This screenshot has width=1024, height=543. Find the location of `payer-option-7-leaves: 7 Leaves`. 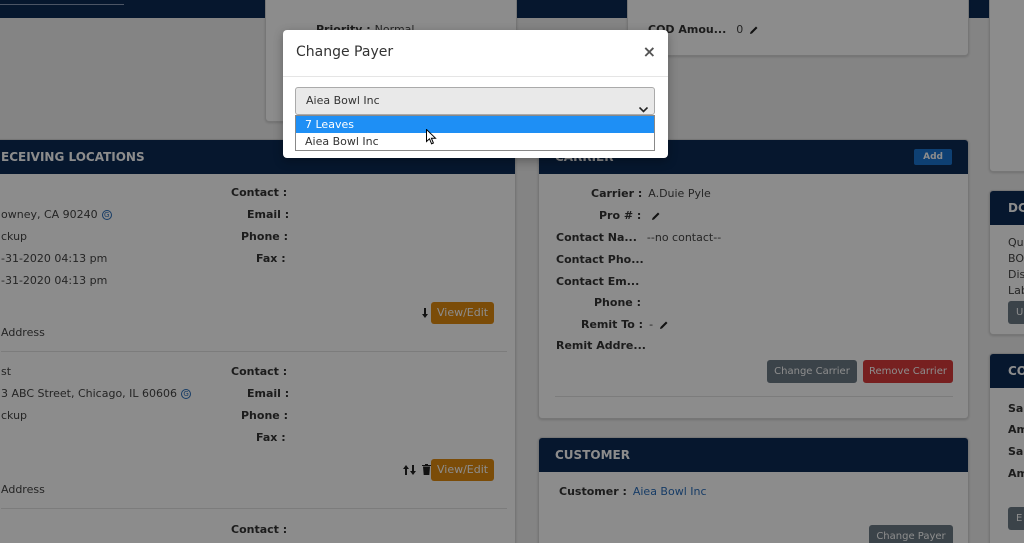

payer-option-7-leaves: 7 Leaves is located at coordinates (475, 124).